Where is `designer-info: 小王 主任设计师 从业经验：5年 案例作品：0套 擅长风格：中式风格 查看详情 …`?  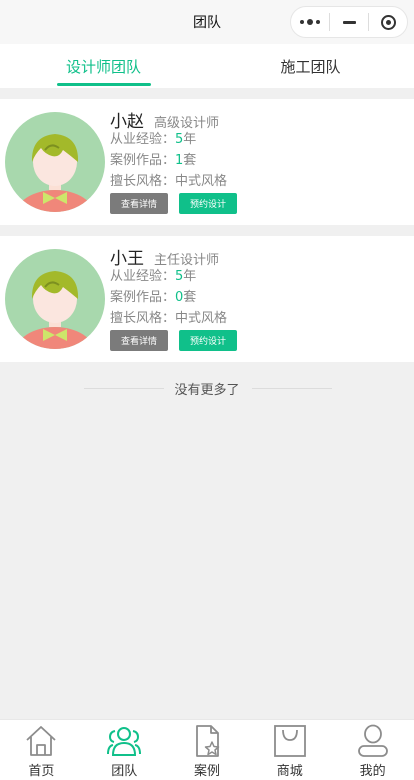
designer-info: 小王 主任设计师 从业经验：5年 案例作品：0套 擅长风格：中式风格 查看详情 … is located at coordinates (173, 297).